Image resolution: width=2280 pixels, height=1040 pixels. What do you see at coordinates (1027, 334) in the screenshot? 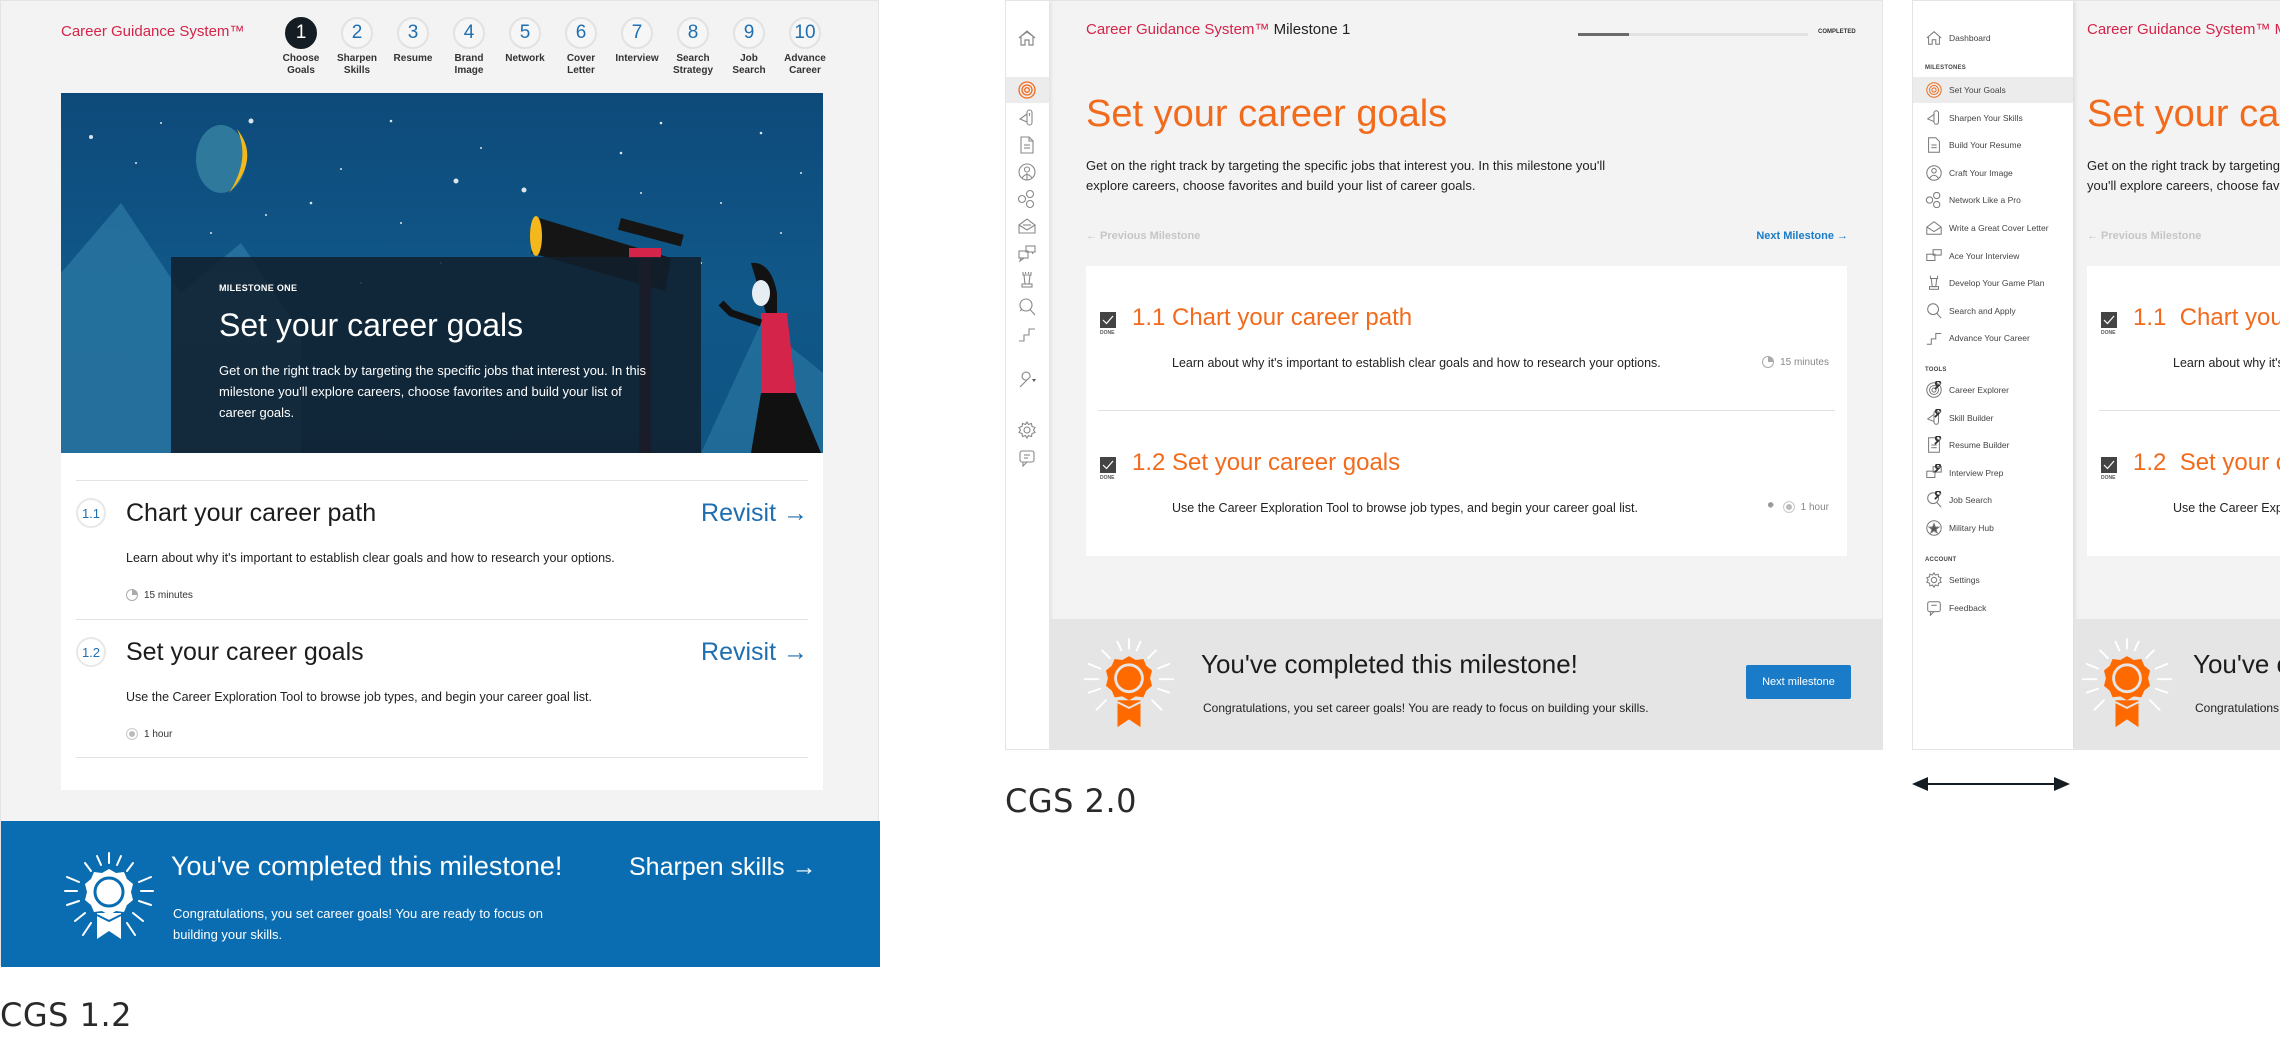
I see `stairs-icon` at bounding box center [1027, 334].